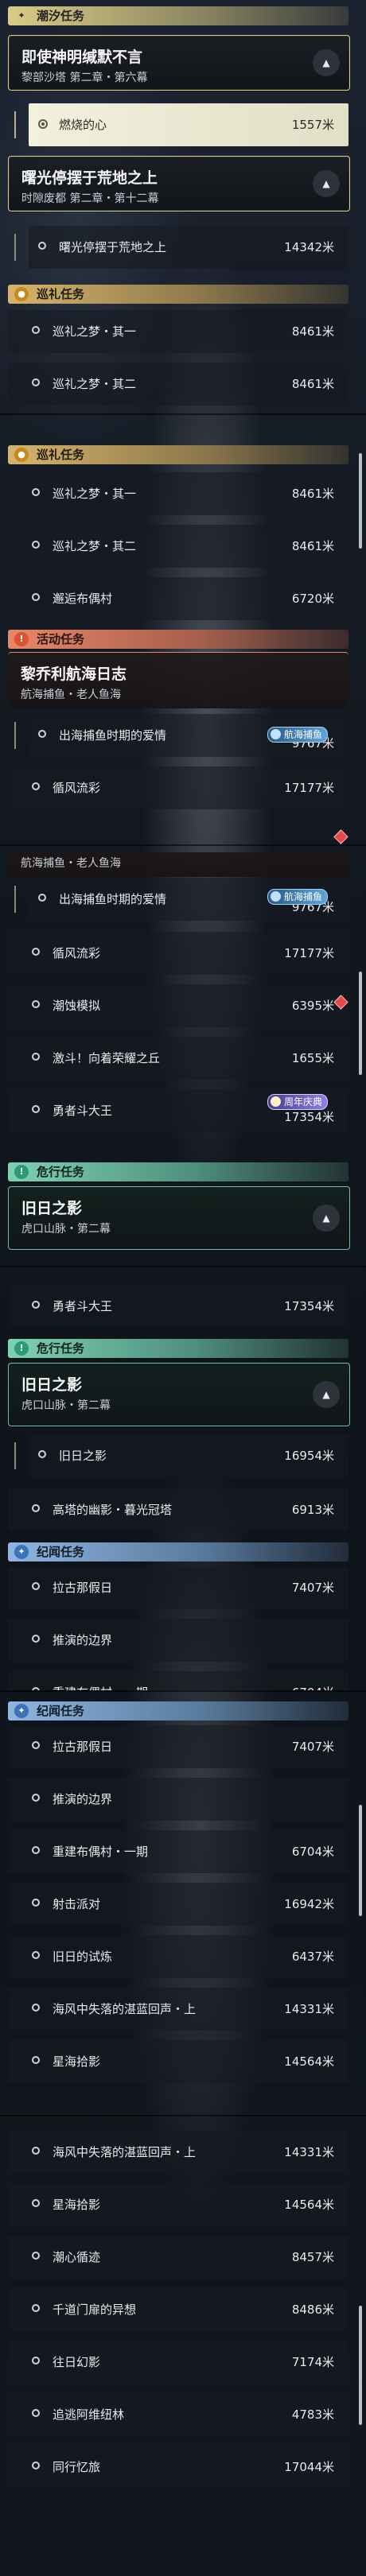 This screenshot has width=366, height=2576. Describe the element at coordinates (178, 680) in the screenshot. I see `quest-header-sailing: 黎乔利航海日志 航海捕鱼・老人鱼海` at that location.